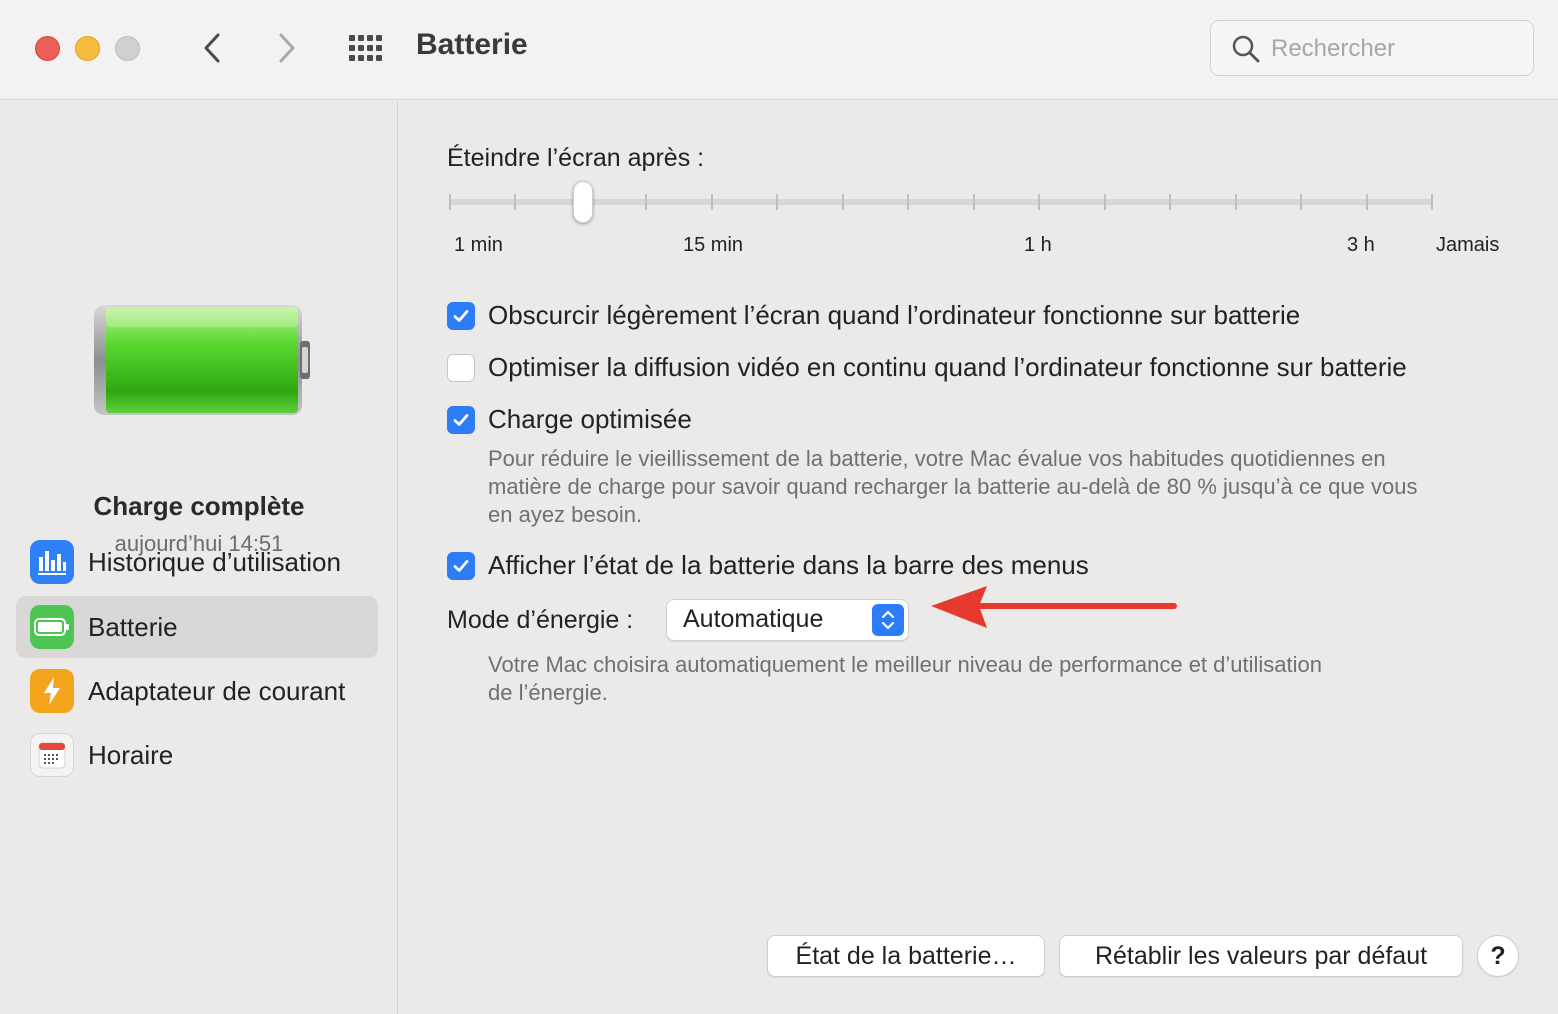 This screenshot has width=1558, height=1014. I want to click on back-button, so click(212, 48).